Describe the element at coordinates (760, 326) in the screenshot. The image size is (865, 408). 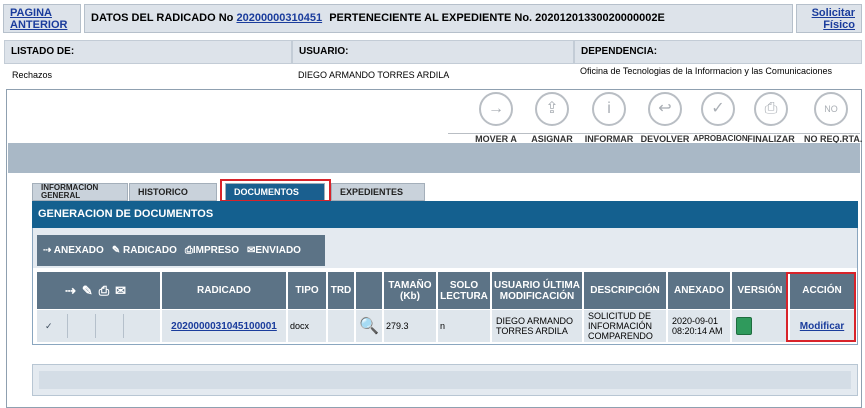
I see `version-cell` at that location.